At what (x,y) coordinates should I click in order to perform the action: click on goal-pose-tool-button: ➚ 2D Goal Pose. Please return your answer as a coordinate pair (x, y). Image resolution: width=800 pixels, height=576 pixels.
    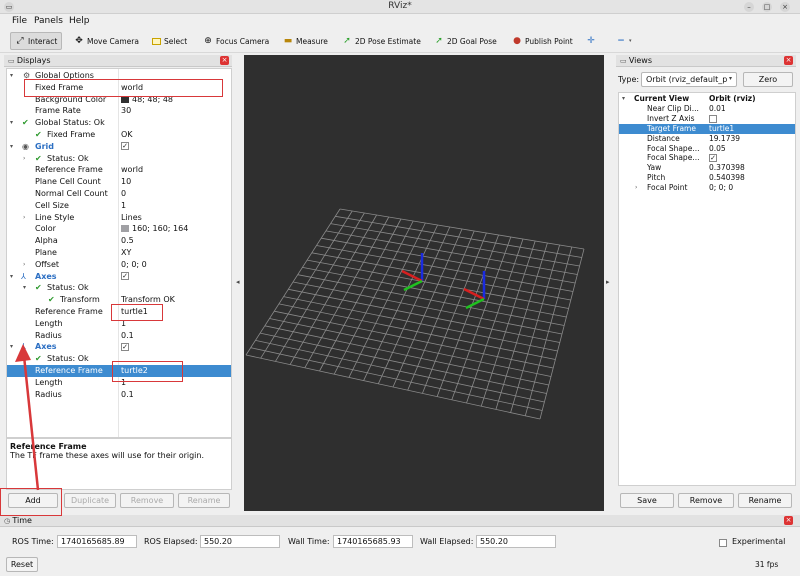
    Looking at the image, I should click on (465, 41).